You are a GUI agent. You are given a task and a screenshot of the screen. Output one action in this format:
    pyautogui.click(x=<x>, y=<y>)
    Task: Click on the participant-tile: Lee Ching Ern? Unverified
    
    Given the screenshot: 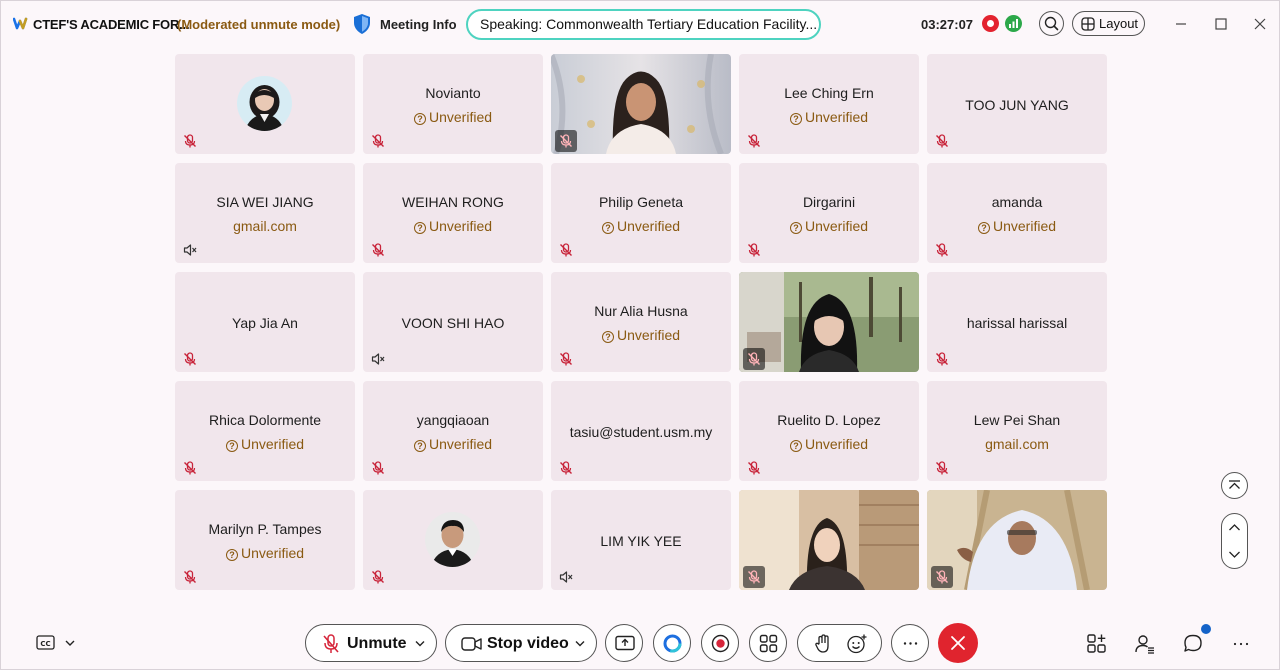 What is the action you would take?
    pyautogui.click(x=829, y=104)
    